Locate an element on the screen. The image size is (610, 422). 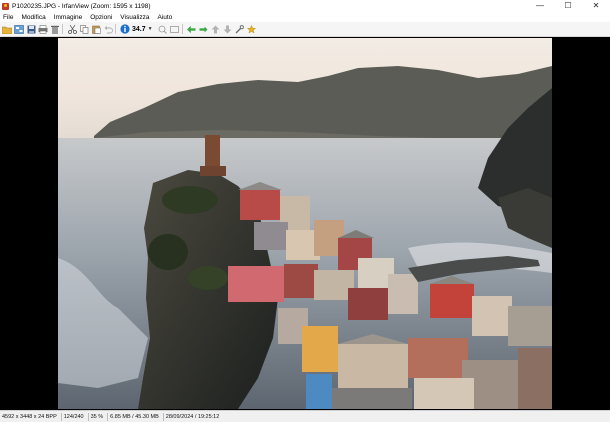
toolbar: 34.7 ▼ is located at coordinates (305, 29).